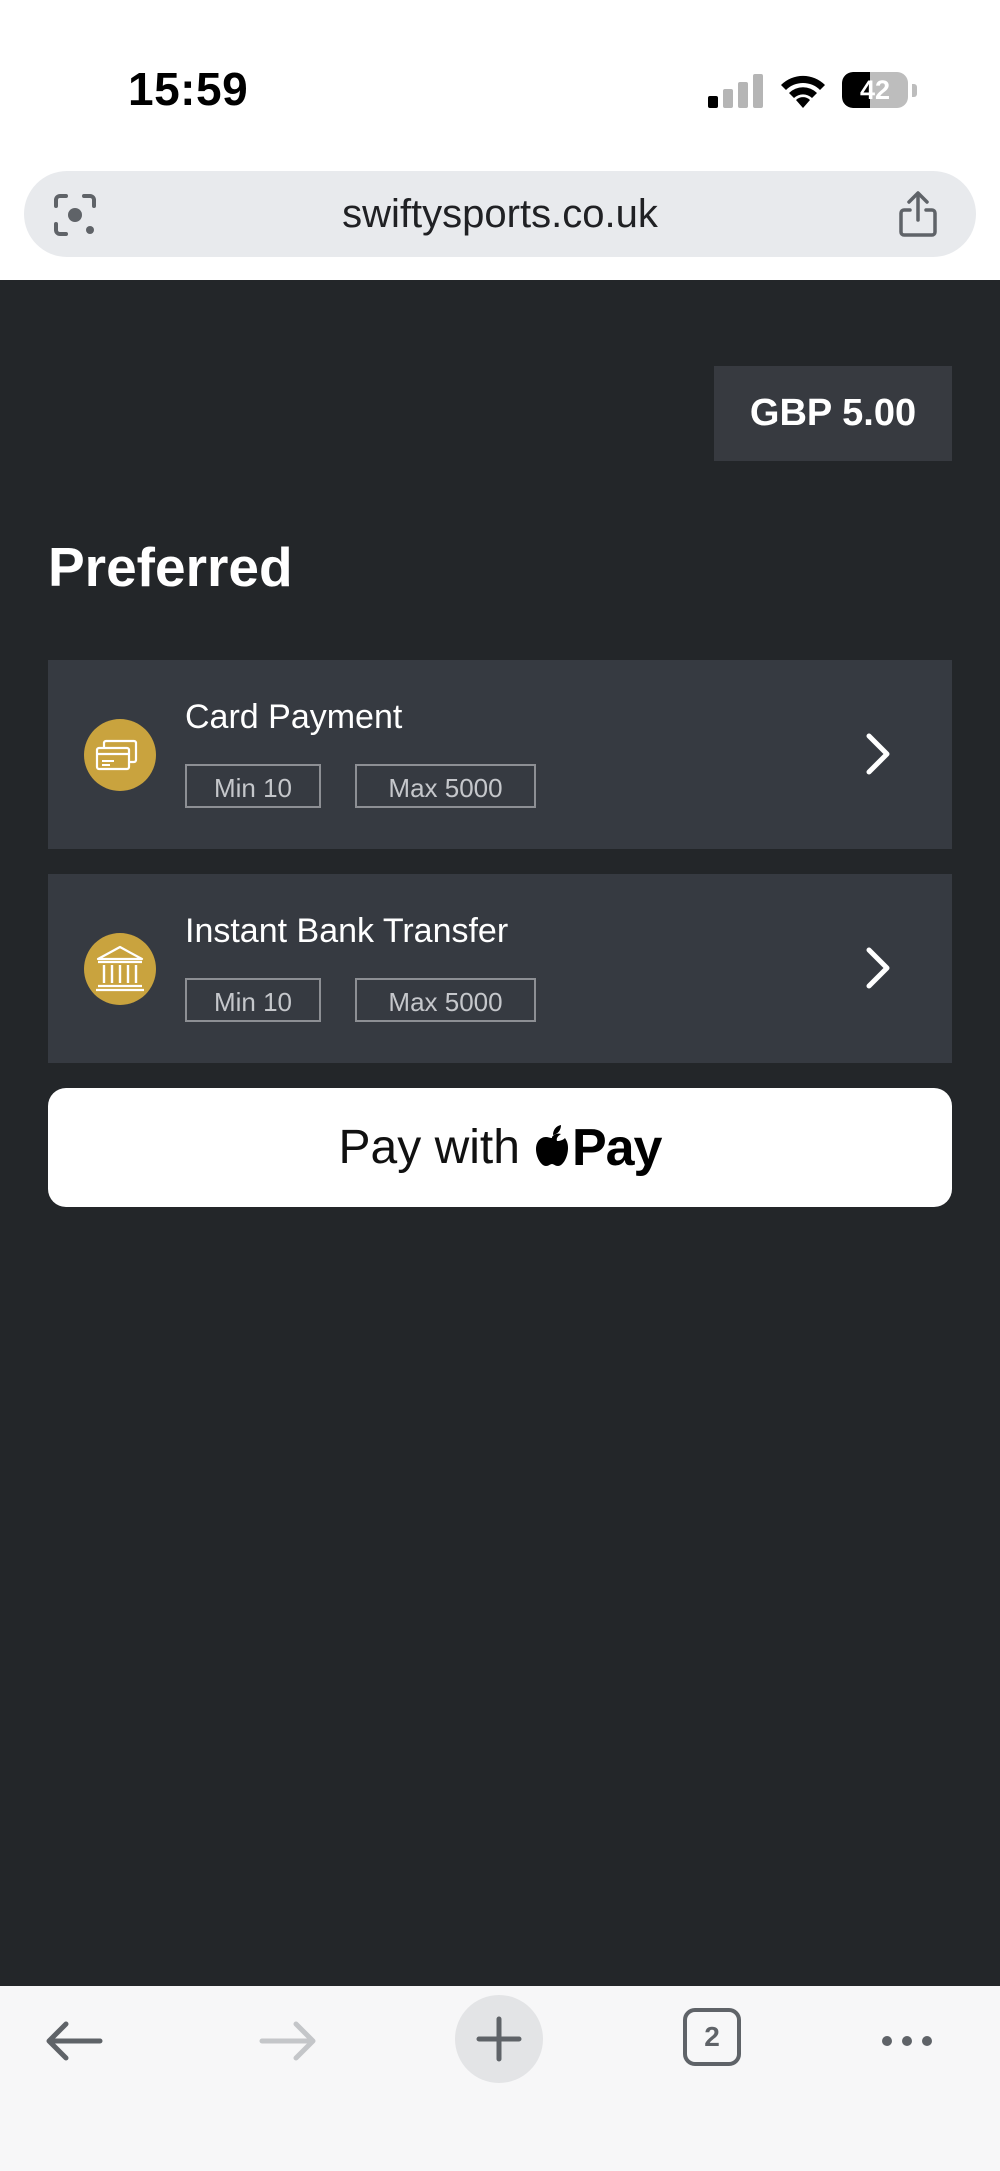 Image resolution: width=1000 pixels, height=2171 pixels. I want to click on bank-icon, so click(120, 969).